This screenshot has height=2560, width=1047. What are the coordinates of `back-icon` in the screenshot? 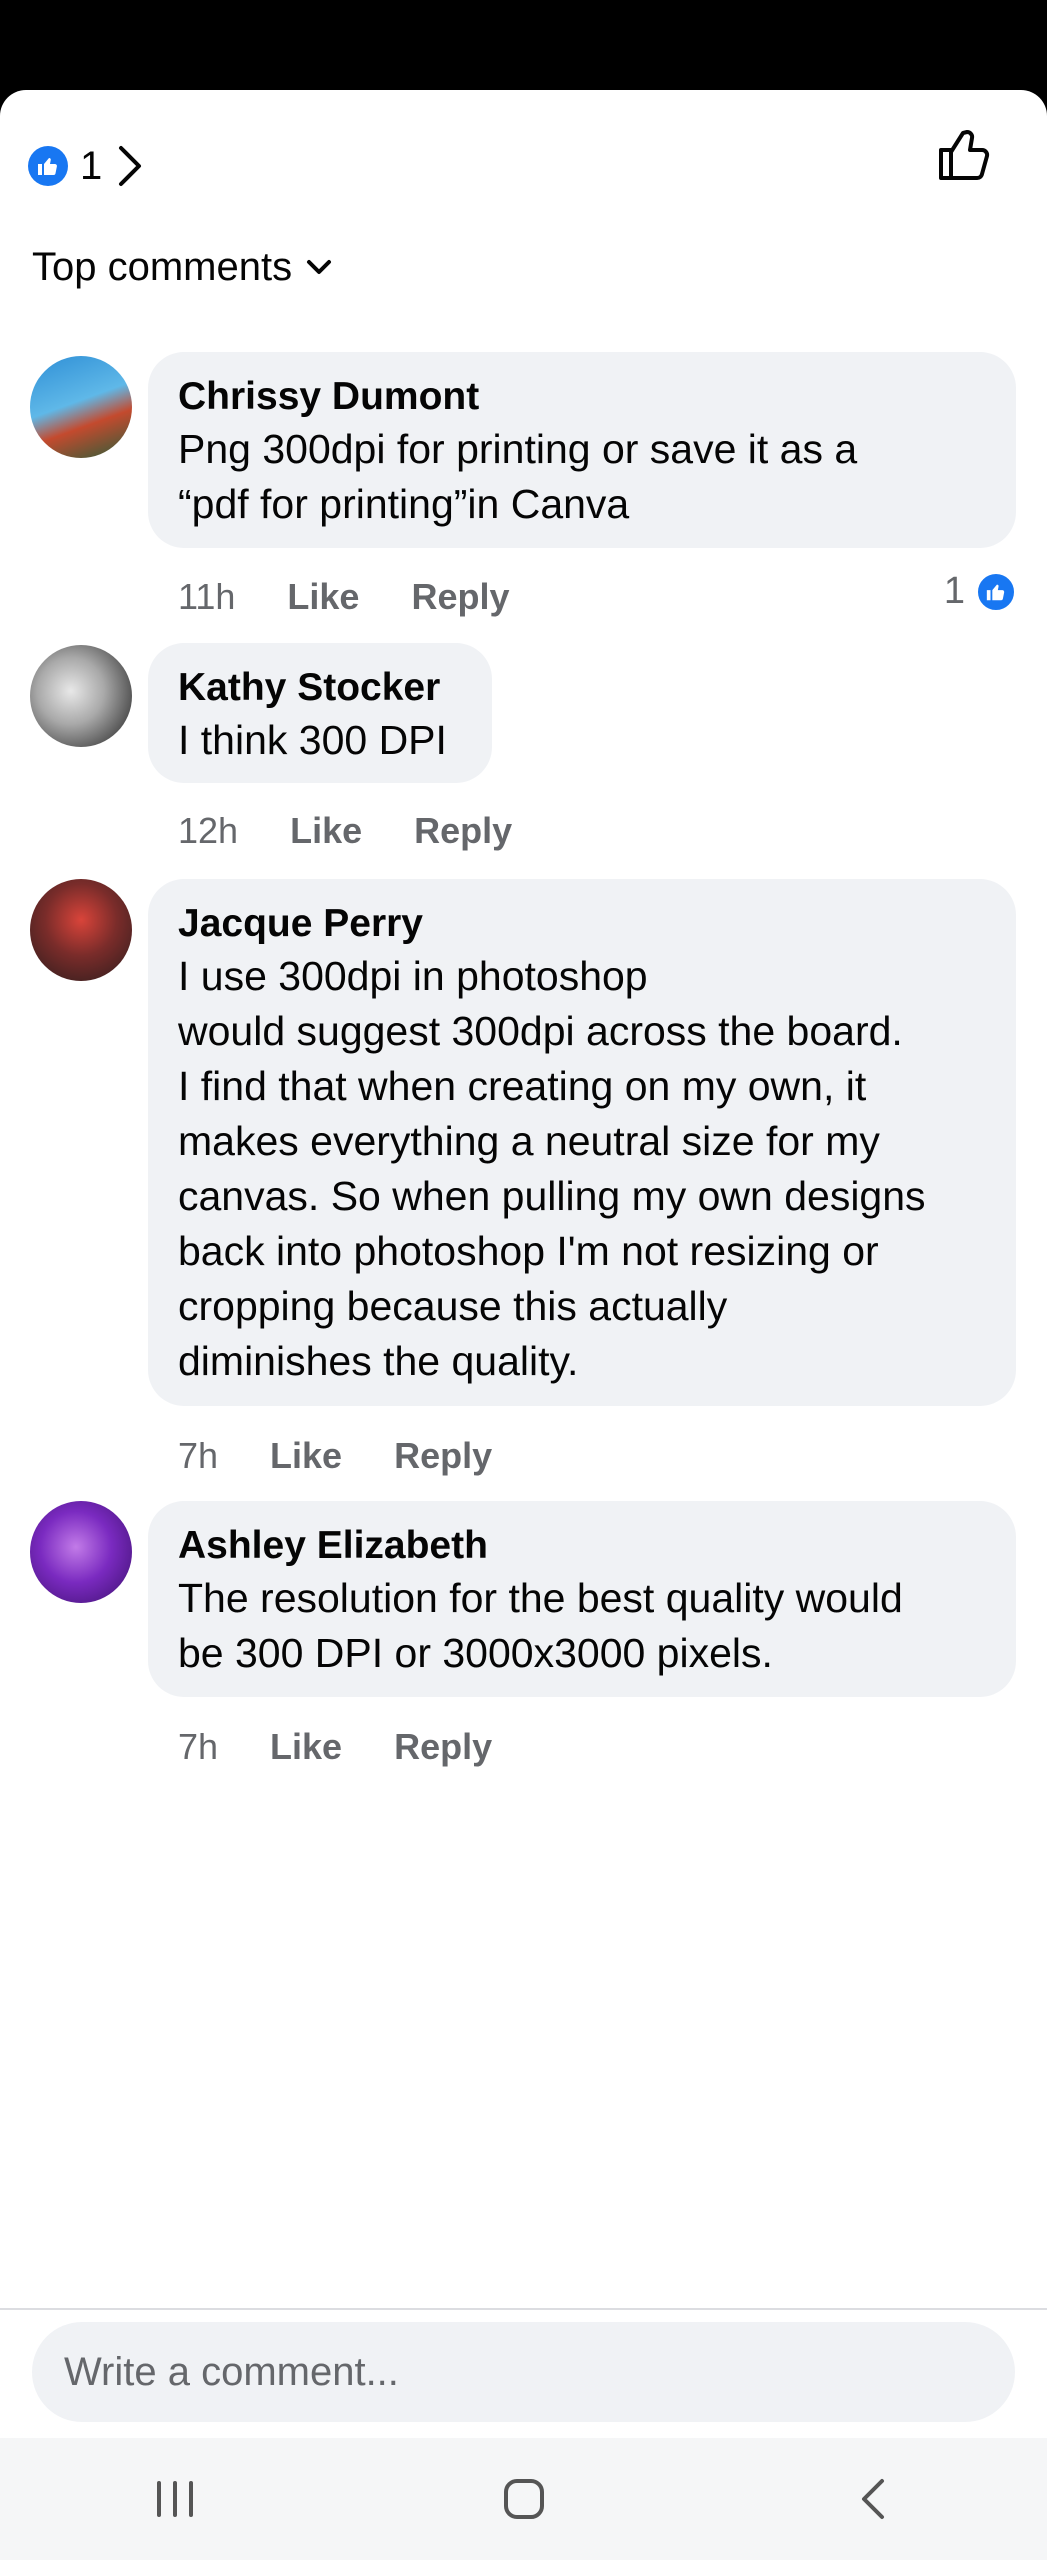 It's located at (873, 2499).